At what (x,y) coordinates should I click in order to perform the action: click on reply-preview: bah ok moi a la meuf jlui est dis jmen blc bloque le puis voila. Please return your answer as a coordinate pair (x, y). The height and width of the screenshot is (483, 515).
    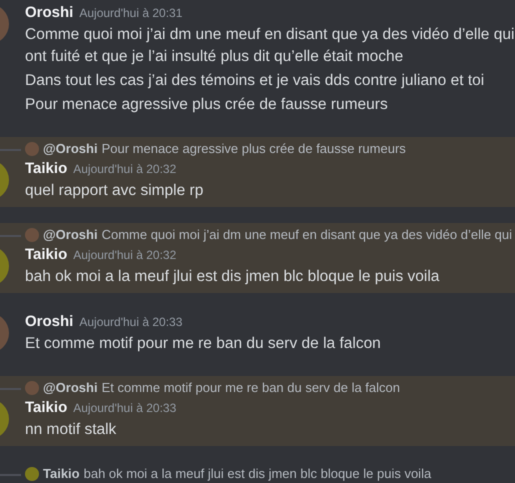
    Looking at the image, I should click on (258, 473).